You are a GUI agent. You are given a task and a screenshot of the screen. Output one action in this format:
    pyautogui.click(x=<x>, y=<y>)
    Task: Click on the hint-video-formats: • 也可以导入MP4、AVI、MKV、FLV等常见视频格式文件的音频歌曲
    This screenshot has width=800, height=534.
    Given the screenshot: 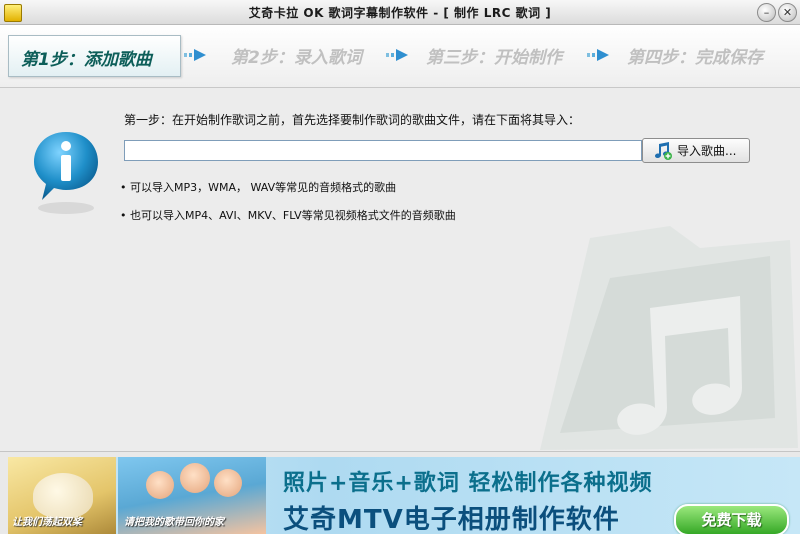 What is the action you would take?
    pyautogui.click(x=288, y=215)
    